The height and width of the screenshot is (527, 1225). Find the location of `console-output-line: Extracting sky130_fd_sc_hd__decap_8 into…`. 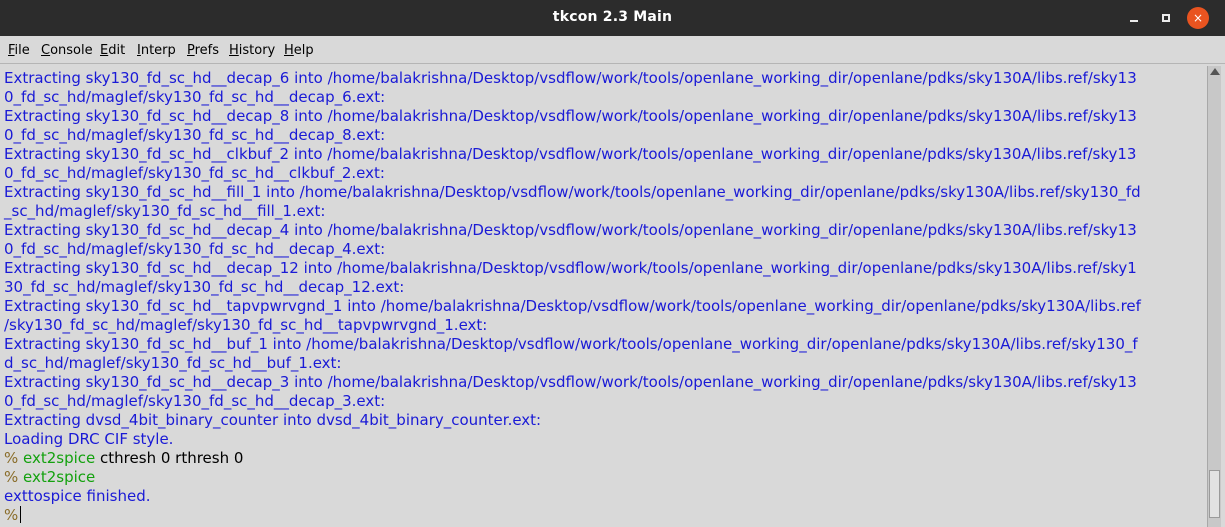

console-output-line: Extracting sky130_fd_sc_hd__decap_8 into… is located at coordinates (570, 116).